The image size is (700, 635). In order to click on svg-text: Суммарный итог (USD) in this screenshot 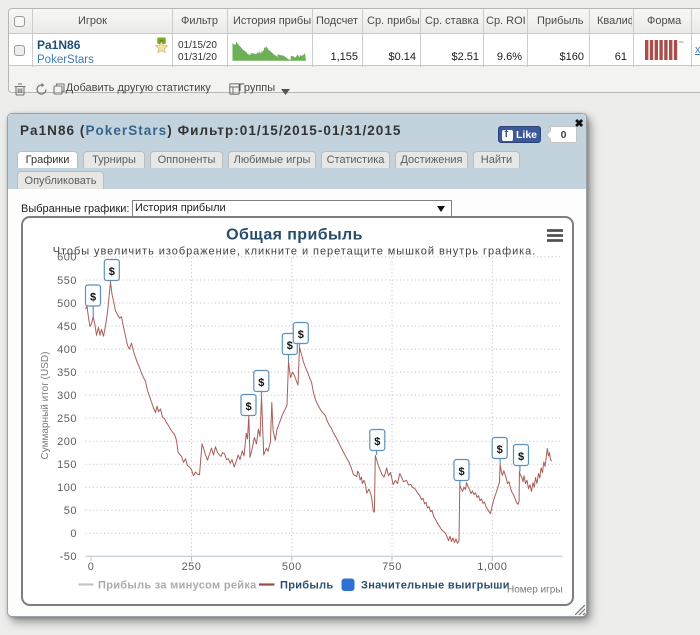, I will do `click(45, 405)`.